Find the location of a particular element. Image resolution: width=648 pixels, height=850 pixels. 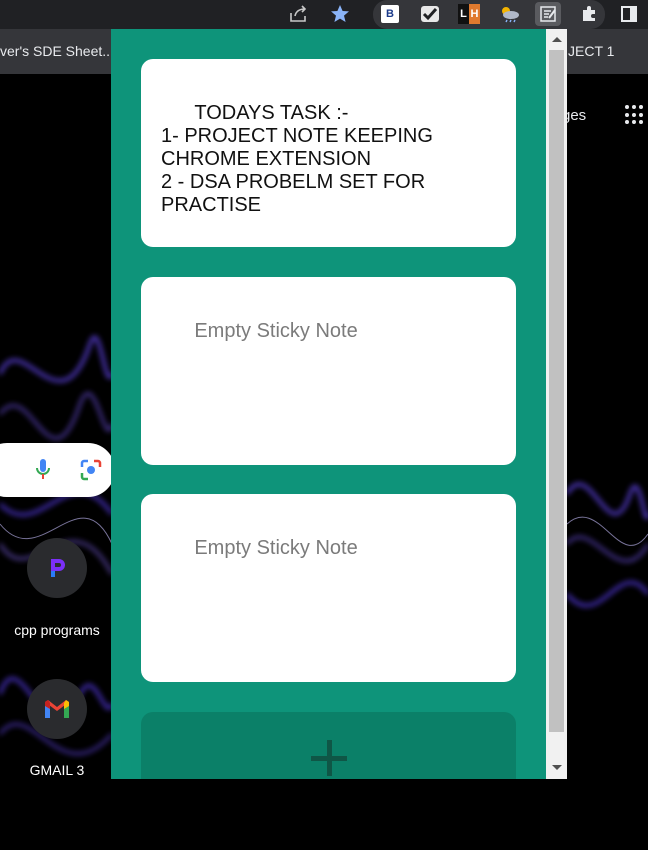

puzzle-extensions-icon is located at coordinates (589, 14).